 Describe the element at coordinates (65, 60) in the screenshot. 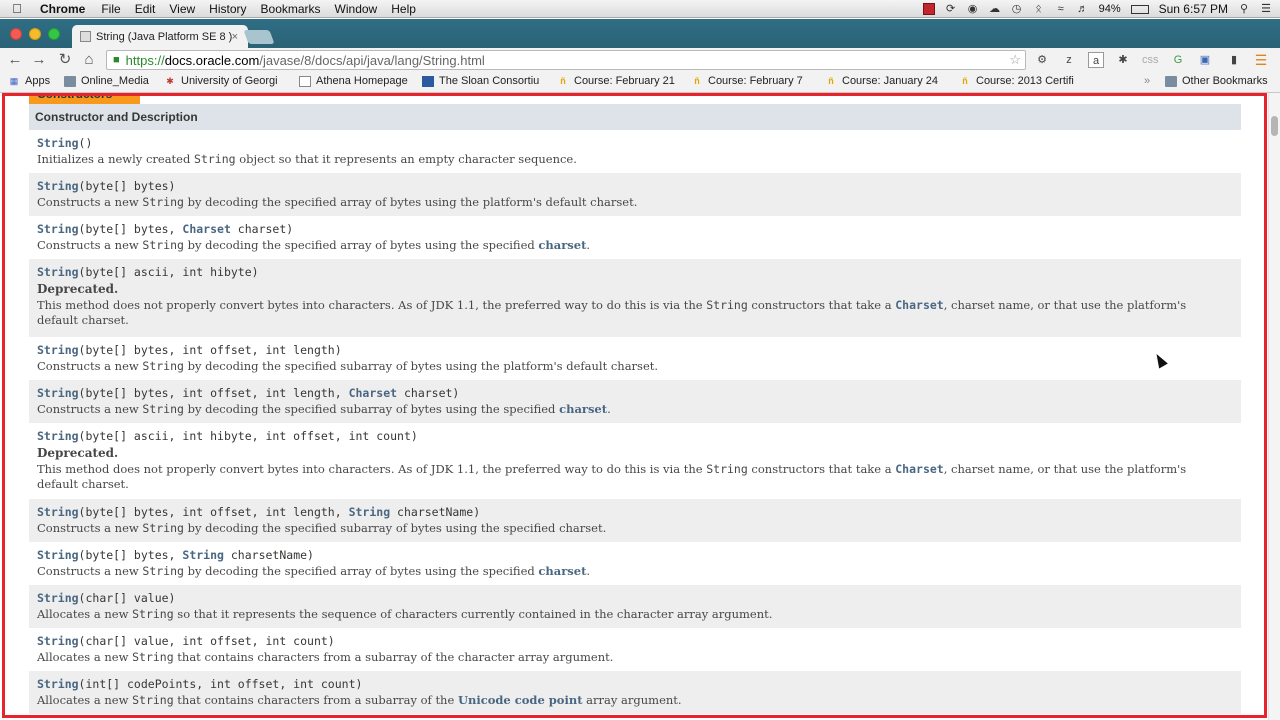

I see `reload-icon: ↻` at that location.